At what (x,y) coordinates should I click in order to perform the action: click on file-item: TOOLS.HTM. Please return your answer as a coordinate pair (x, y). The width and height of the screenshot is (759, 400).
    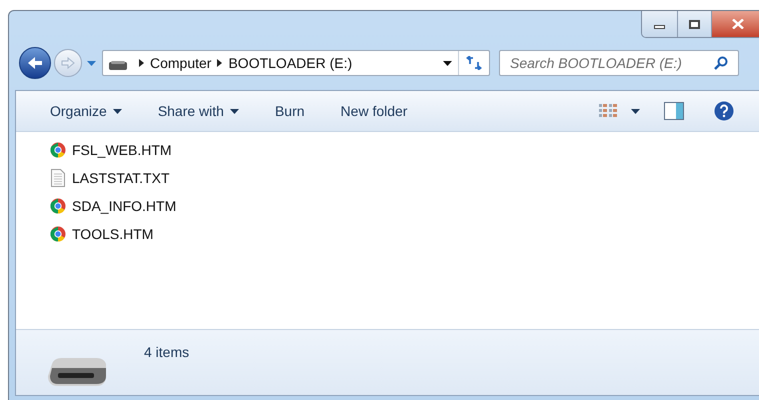
    Looking at the image, I should click on (102, 234).